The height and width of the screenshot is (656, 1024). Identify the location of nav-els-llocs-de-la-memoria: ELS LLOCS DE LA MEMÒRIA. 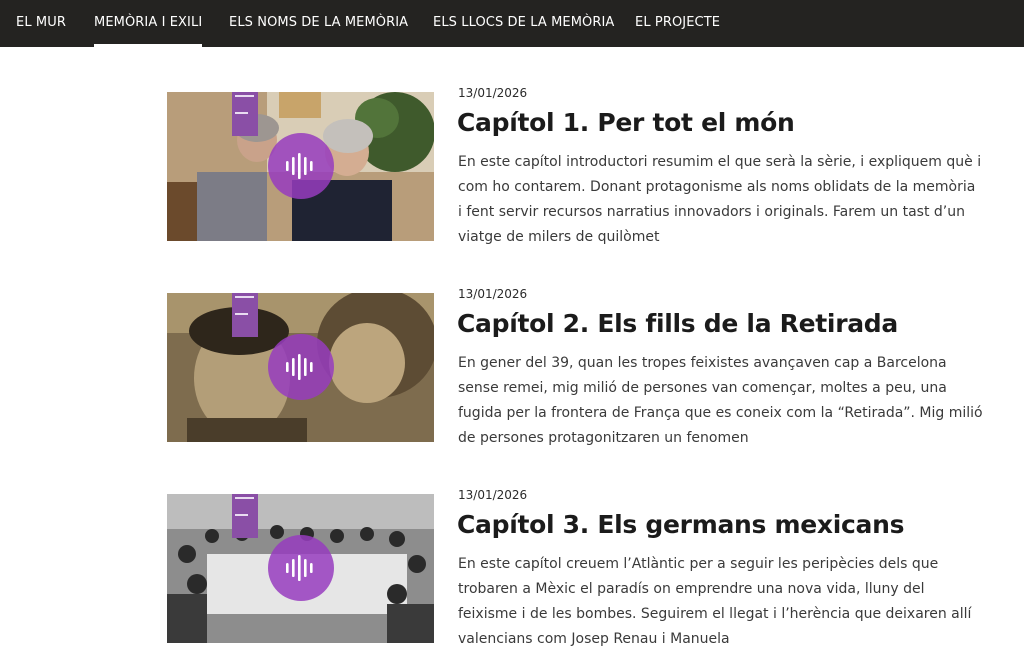
(523, 23).